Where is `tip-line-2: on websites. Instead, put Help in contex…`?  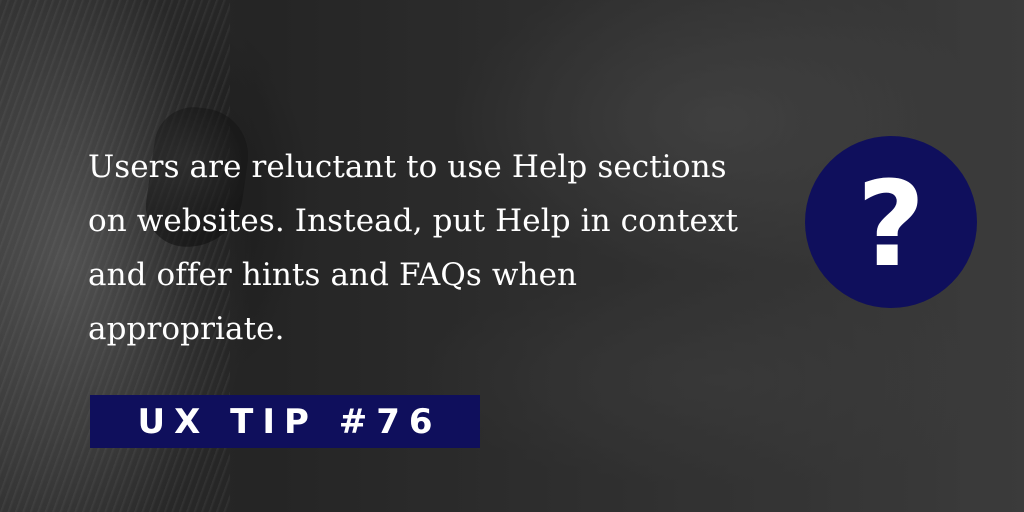
tip-line-2: on websites. Instead, put Help in contex… is located at coordinates (413, 221).